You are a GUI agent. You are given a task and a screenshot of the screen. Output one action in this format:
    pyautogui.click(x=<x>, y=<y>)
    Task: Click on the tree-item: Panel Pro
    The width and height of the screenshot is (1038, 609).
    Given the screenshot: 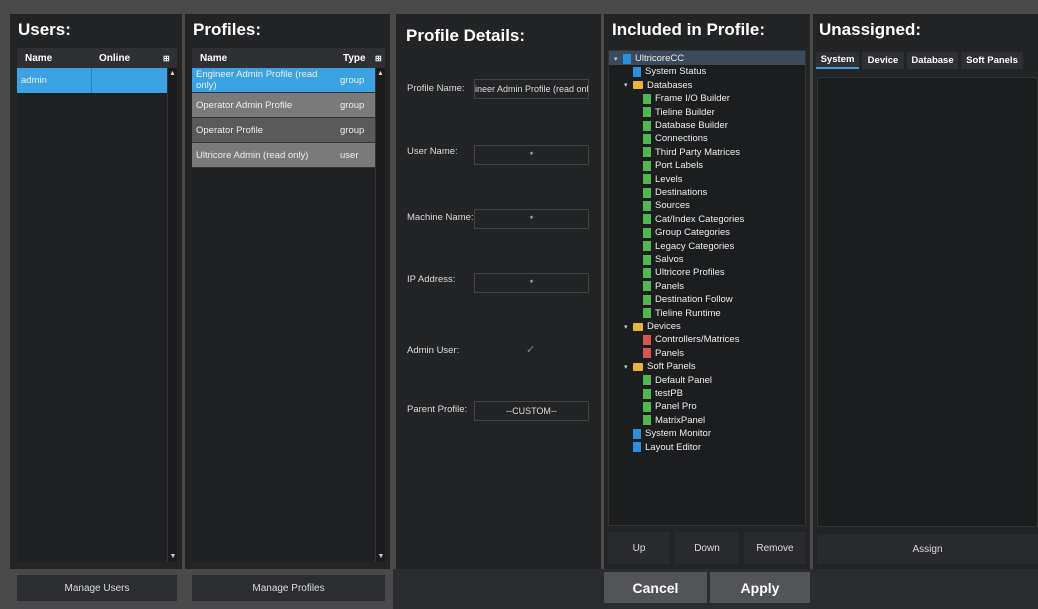 What is the action you would take?
    pyautogui.click(x=665, y=406)
    